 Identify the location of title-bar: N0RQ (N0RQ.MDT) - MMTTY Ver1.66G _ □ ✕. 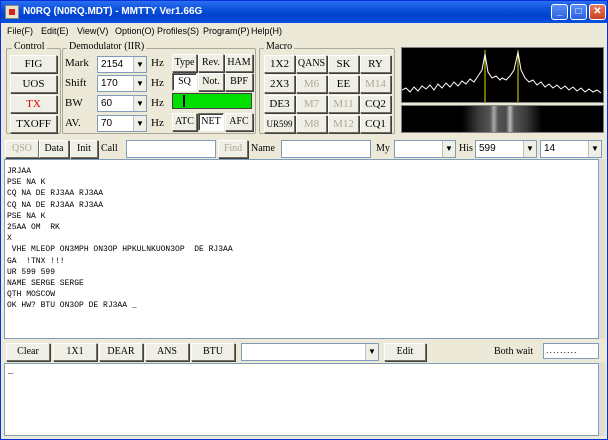
(304, 12).